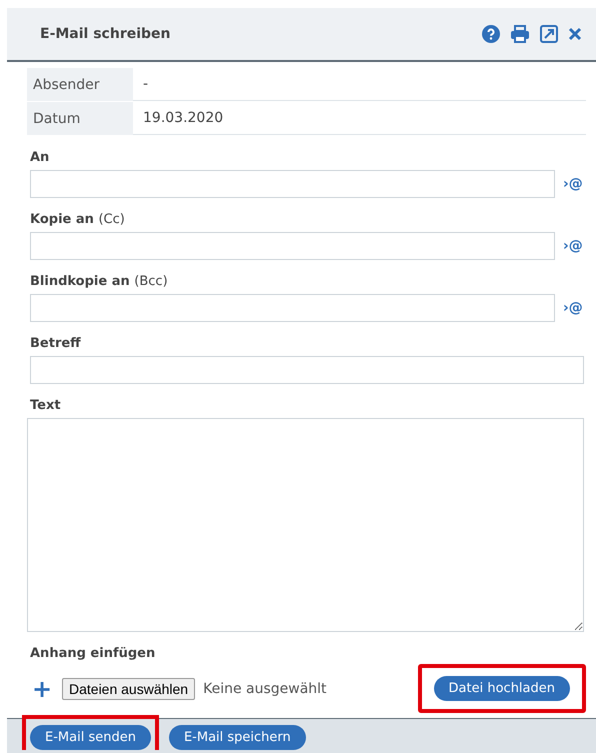 This screenshot has height=753, width=596. Describe the element at coordinates (46, 405) in the screenshot. I see `field-label: Text` at that location.